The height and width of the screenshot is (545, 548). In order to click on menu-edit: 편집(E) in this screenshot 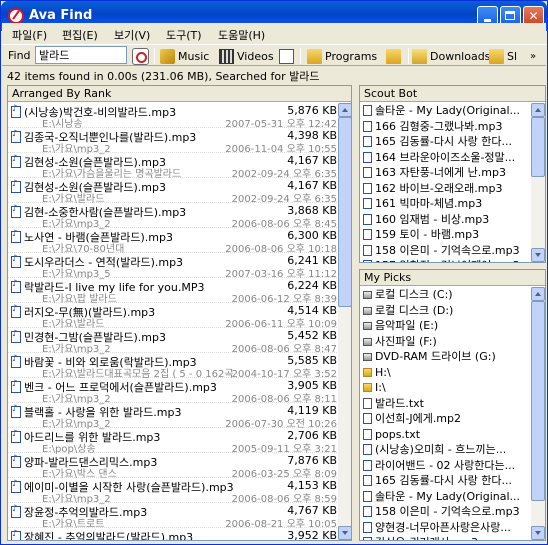, I will do `click(80, 35)`.